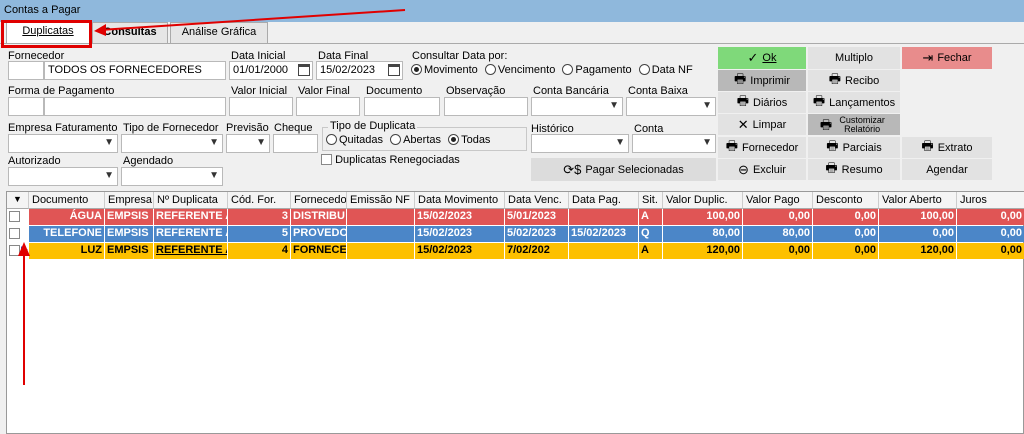 The image size is (1024, 434). Describe the element at coordinates (172, 176) in the screenshot. I see `agendado-select: ▼` at that location.